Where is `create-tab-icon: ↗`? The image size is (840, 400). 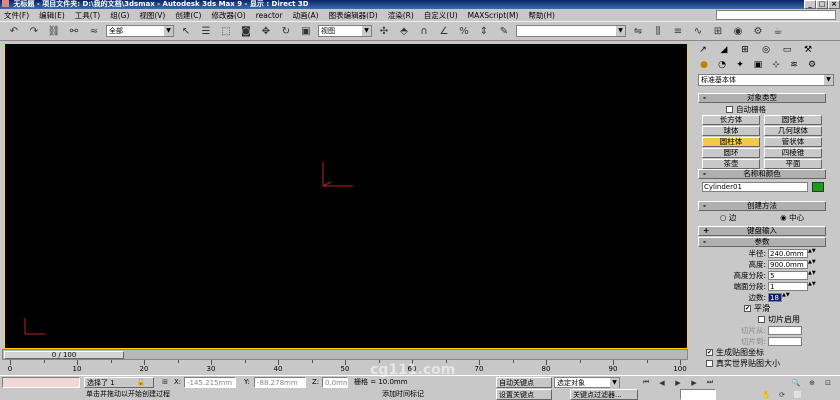
create-tab-icon: ↗ is located at coordinates (703, 49).